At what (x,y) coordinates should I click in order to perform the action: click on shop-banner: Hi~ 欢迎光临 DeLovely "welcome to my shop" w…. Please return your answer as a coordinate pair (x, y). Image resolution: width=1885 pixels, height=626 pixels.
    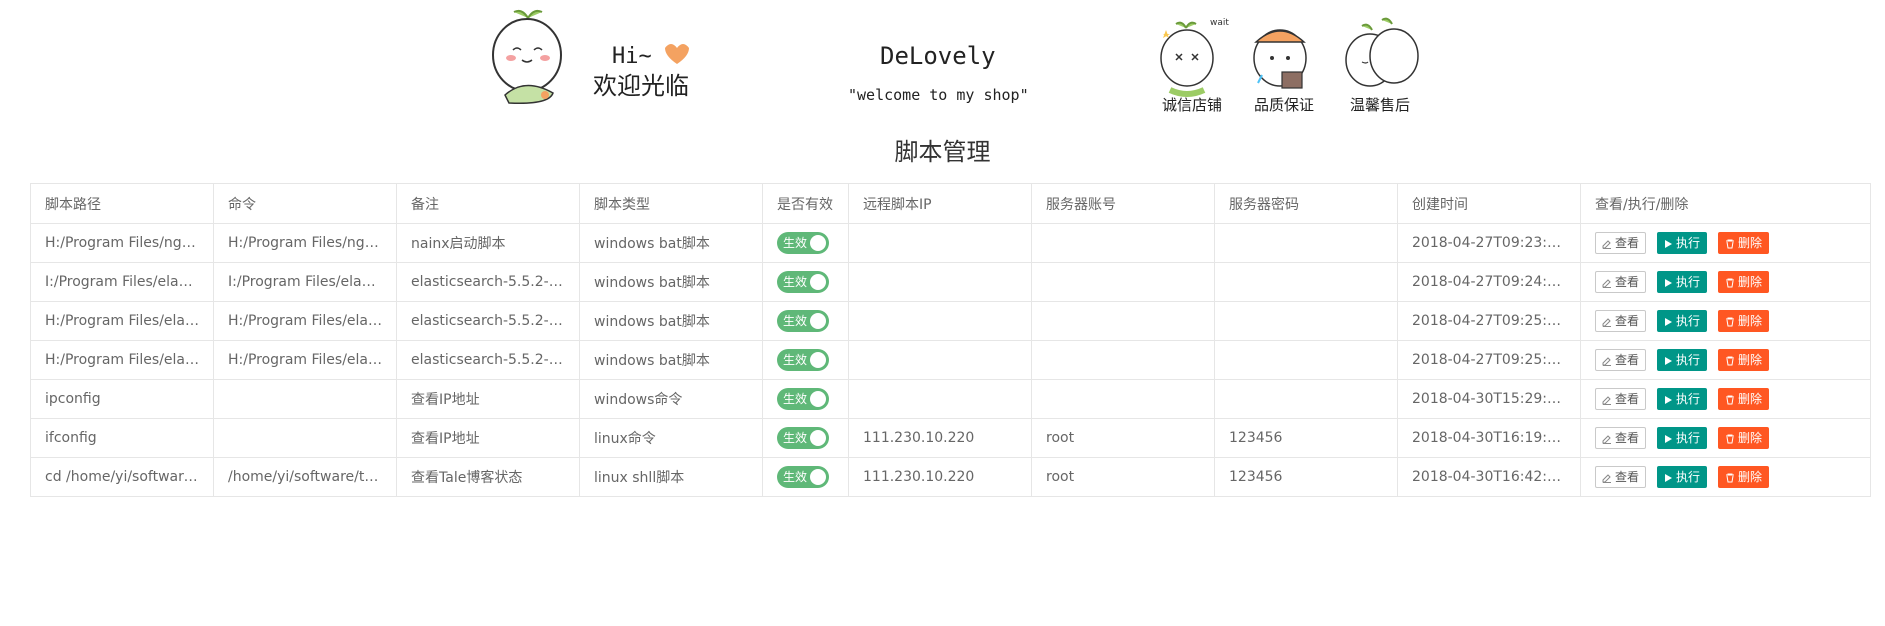
    Looking at the image, I should click on (955, 61).